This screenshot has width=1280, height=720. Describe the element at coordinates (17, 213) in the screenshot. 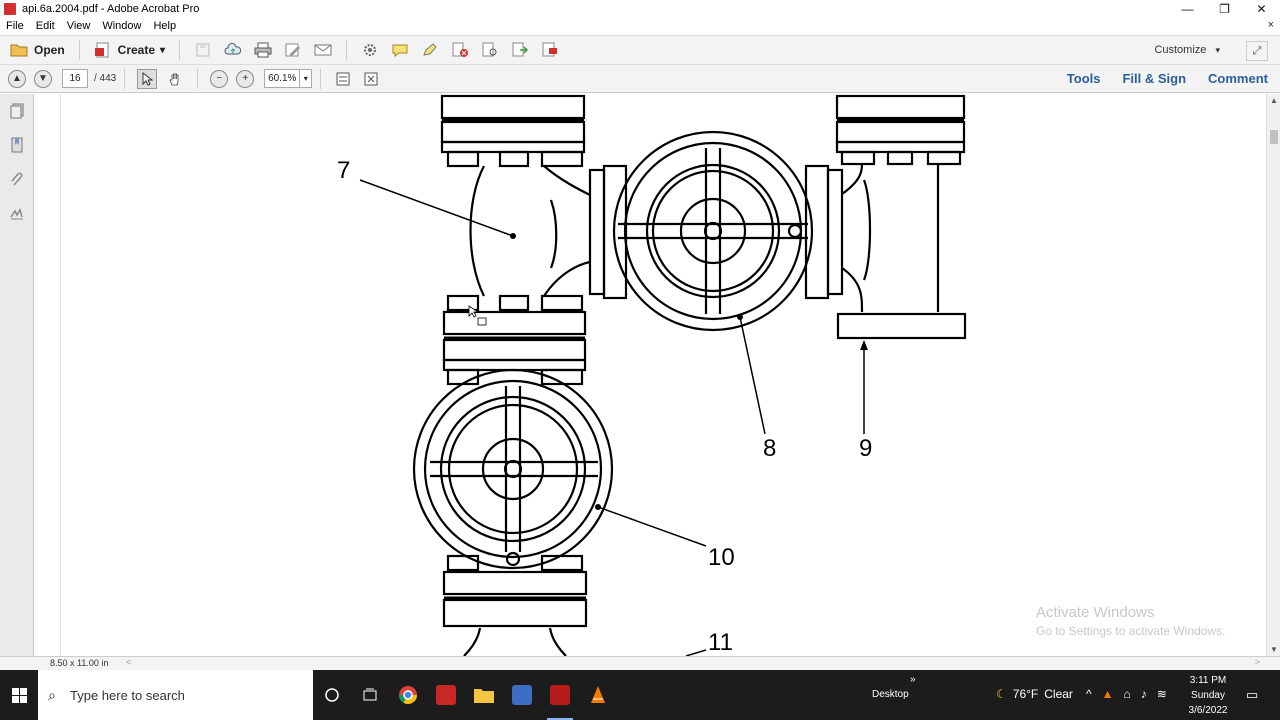

I see `signatures-icon` at that location.